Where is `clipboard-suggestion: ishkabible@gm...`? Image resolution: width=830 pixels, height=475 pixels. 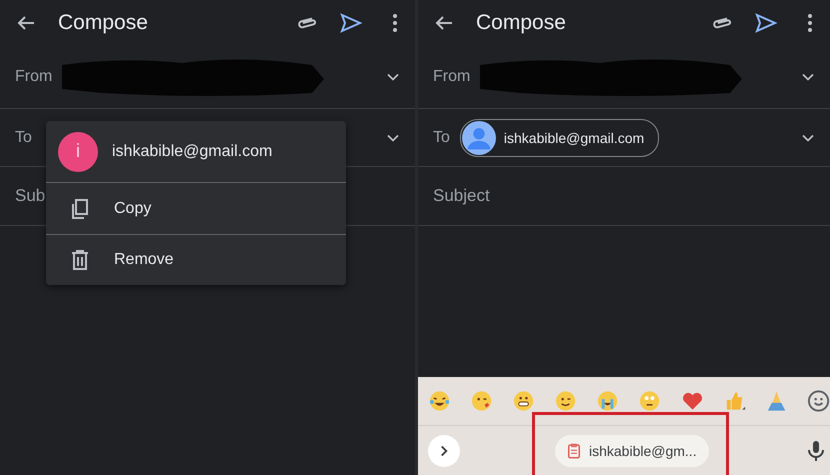 clipboard-suggestion: ishkabible@gm... is located at coordinates (632, 450).